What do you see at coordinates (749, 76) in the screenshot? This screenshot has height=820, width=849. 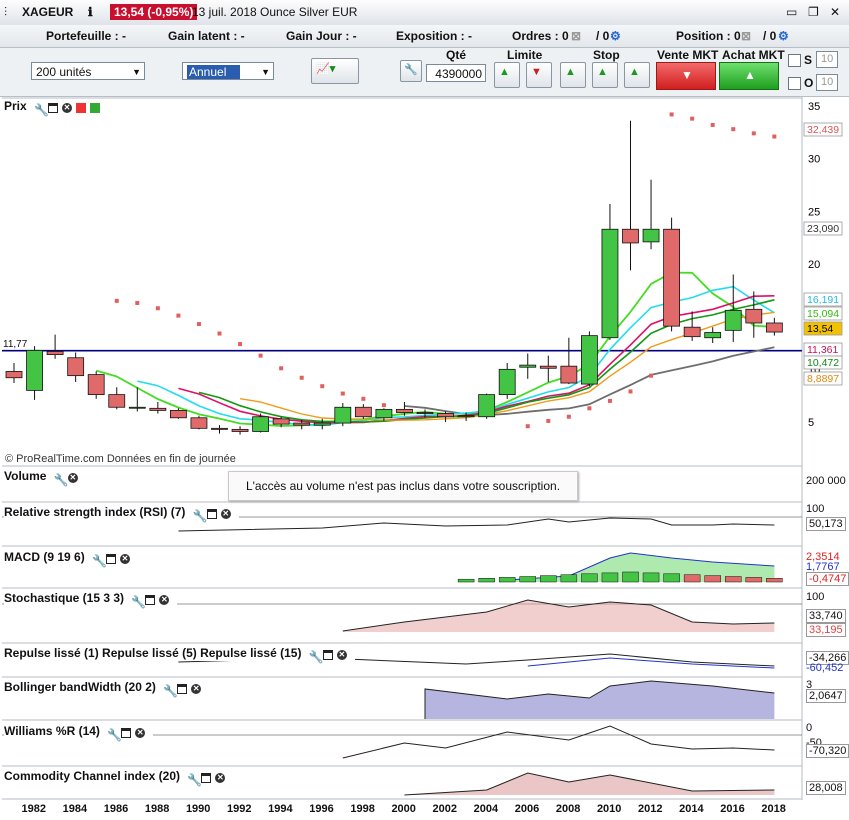 I see `buy-market-button: ▲` at bounding box center [749, 76].